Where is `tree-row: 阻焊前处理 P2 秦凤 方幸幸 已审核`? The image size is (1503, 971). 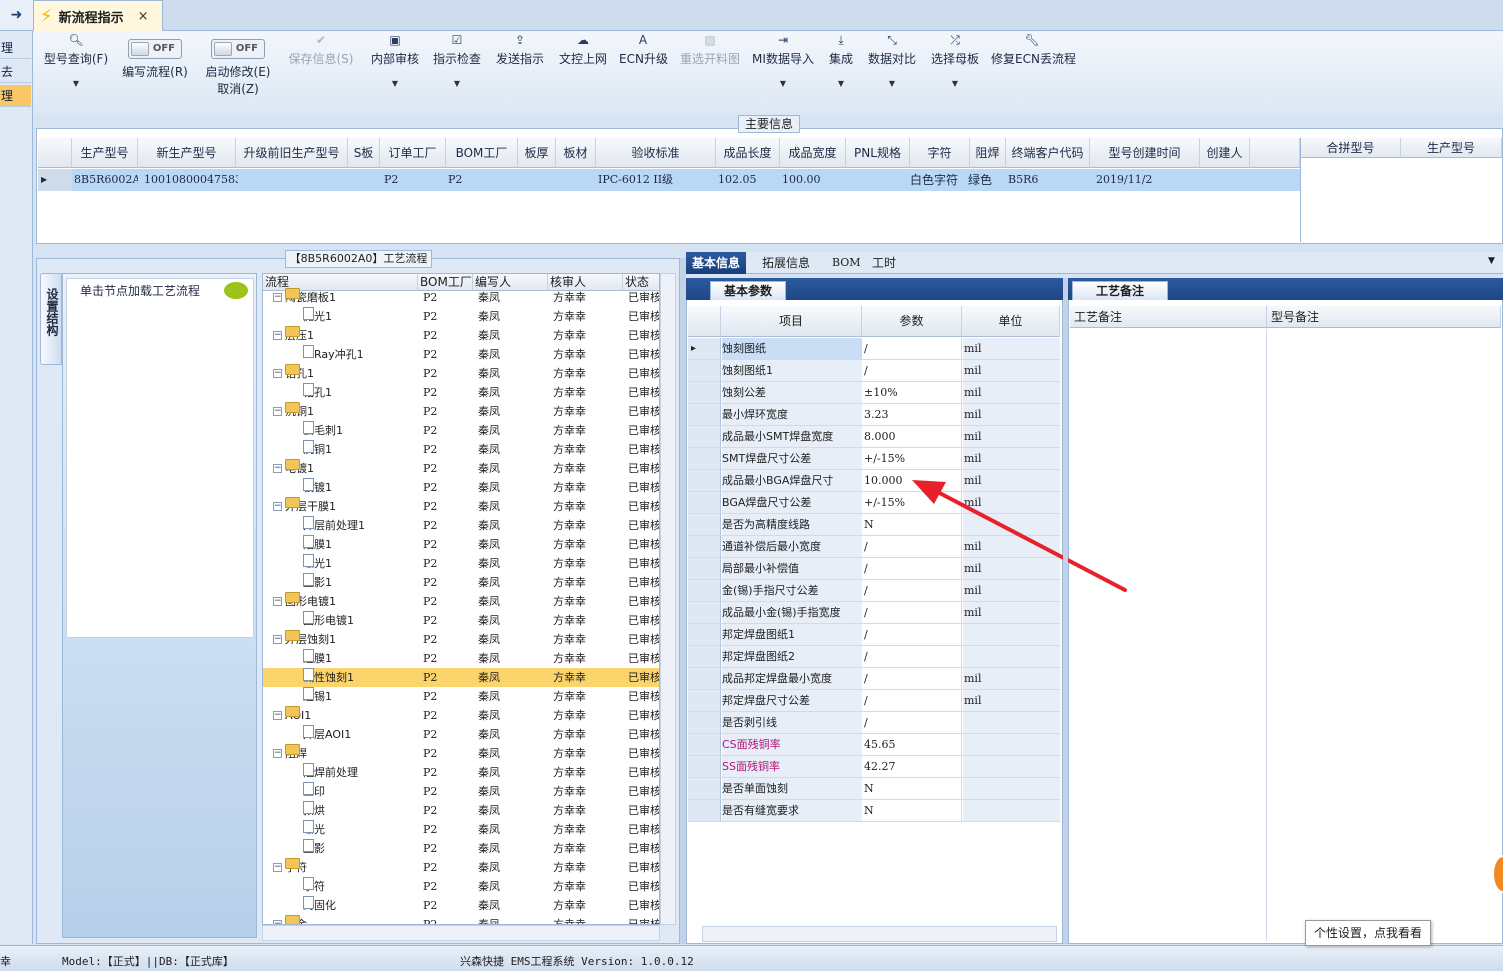
tree-row: 阻焊前处理 P2 秦凤 方幸幸 已审核 is located at coordinates (461, 772).